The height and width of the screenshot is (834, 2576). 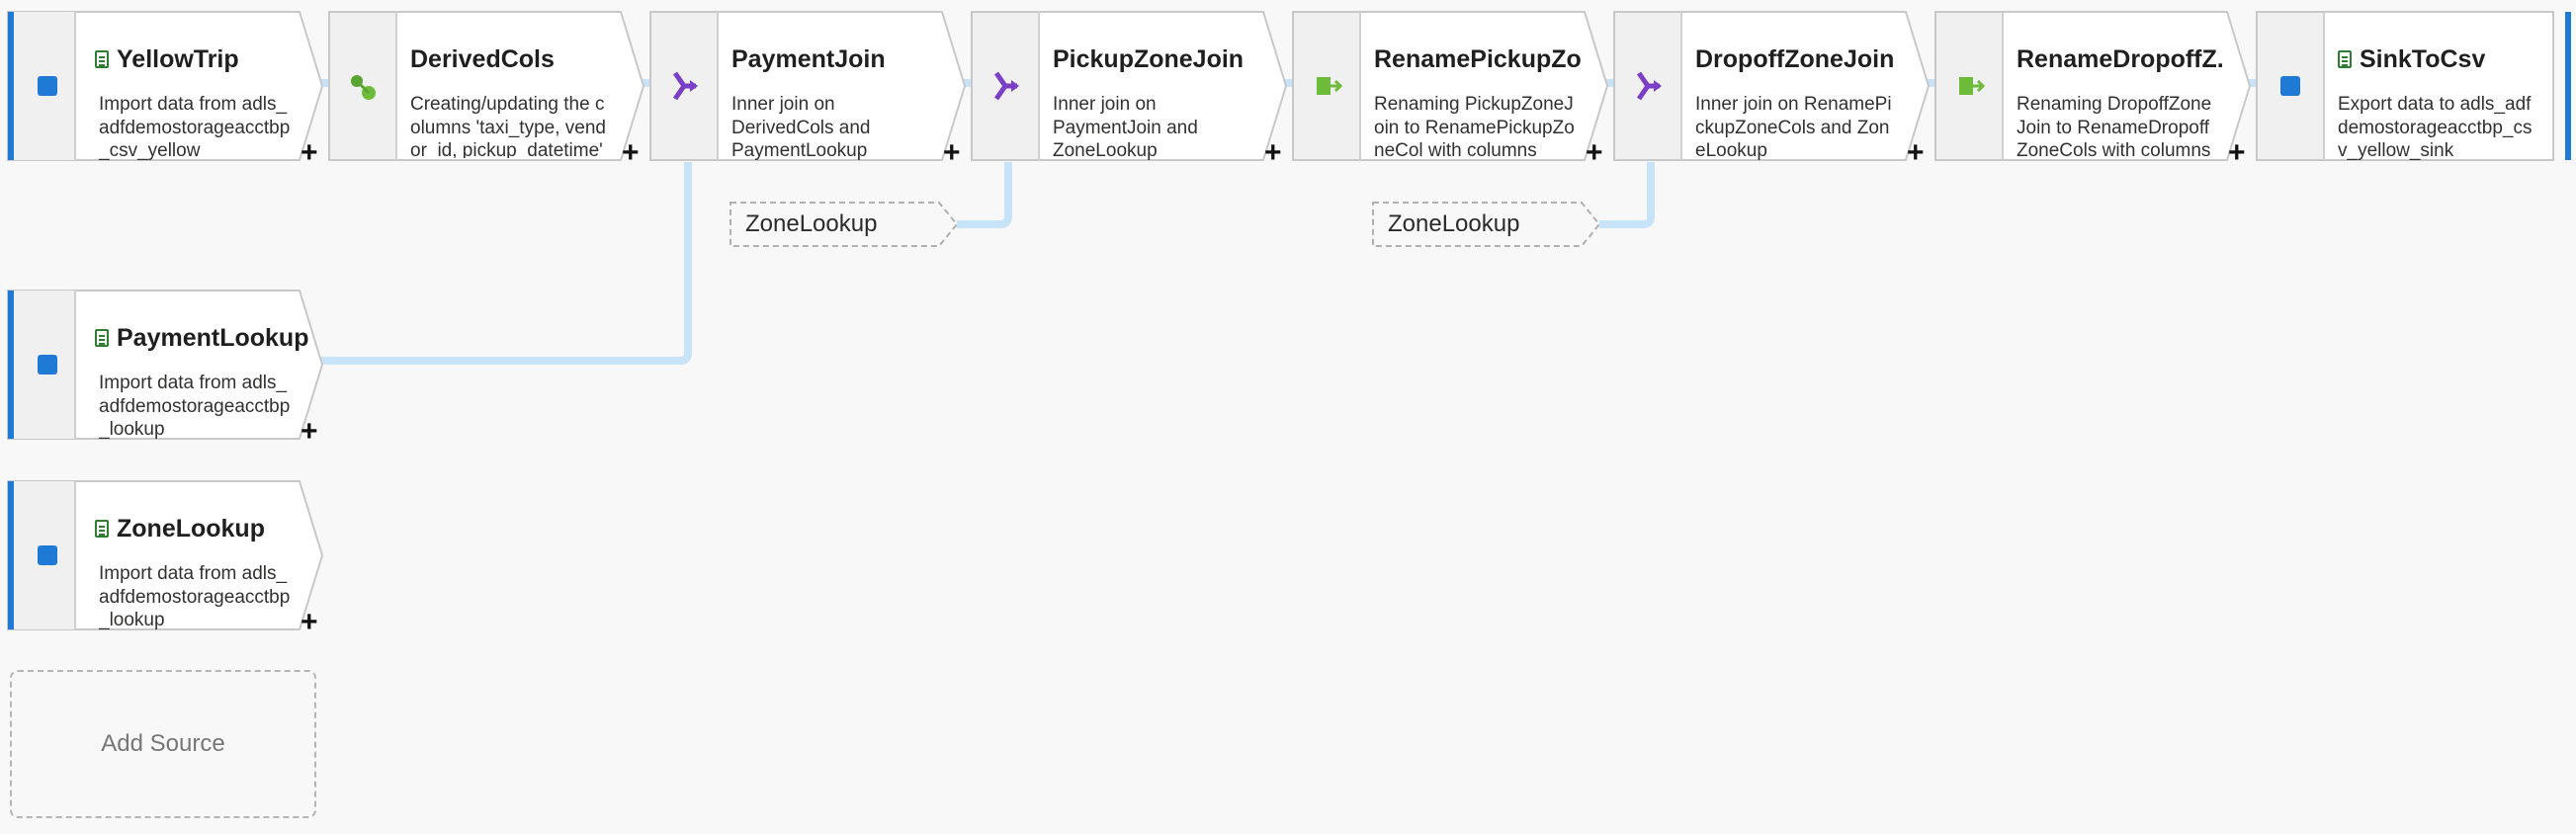 What do you see at coordinates (808, 58) in the screenshot?
I see `node-title: PaymentJoin` at bounding box center [808, 58].